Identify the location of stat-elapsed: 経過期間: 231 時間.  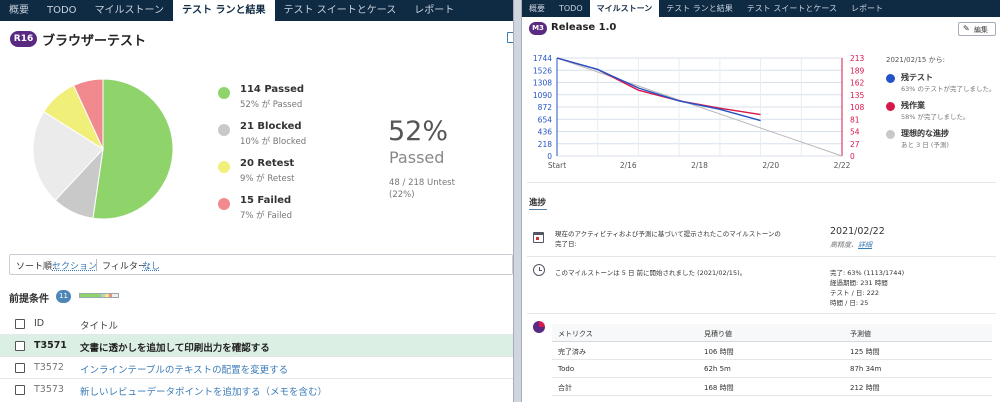
(859, 283).